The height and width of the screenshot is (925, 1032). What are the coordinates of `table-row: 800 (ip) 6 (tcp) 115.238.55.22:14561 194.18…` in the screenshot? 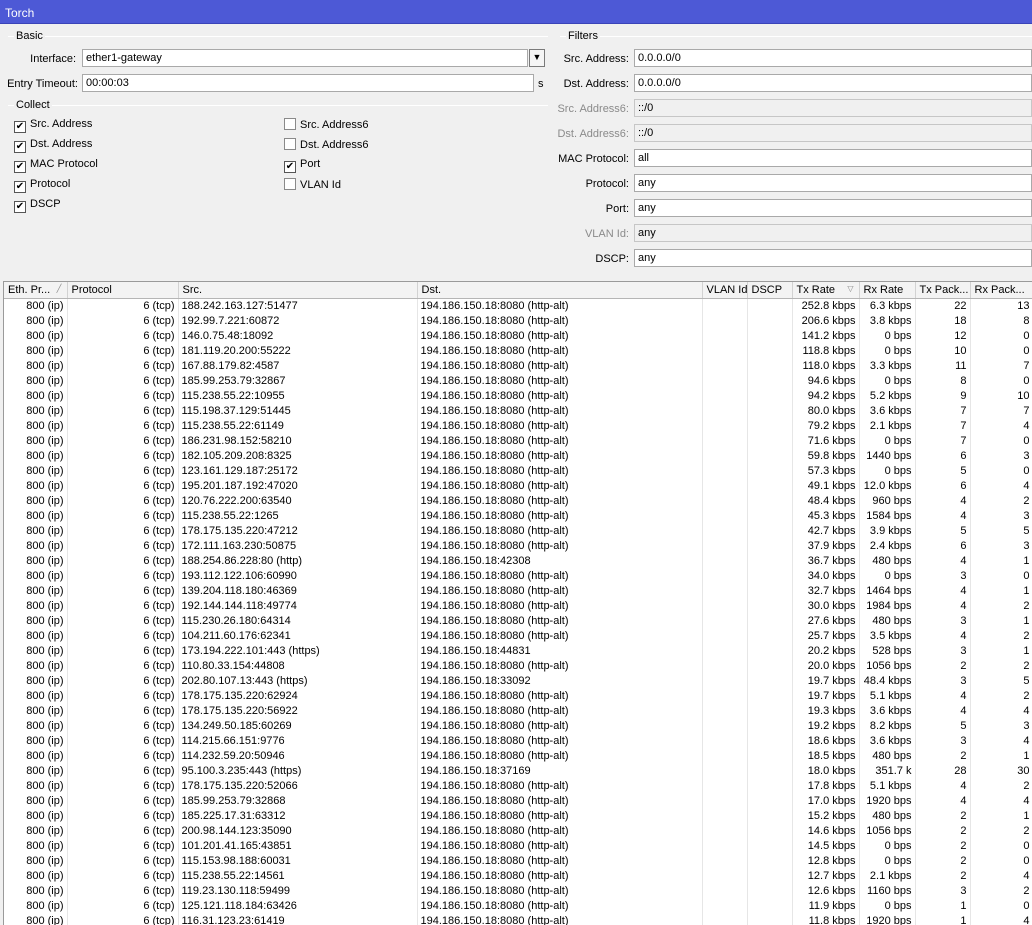 It's located at (518, 875).